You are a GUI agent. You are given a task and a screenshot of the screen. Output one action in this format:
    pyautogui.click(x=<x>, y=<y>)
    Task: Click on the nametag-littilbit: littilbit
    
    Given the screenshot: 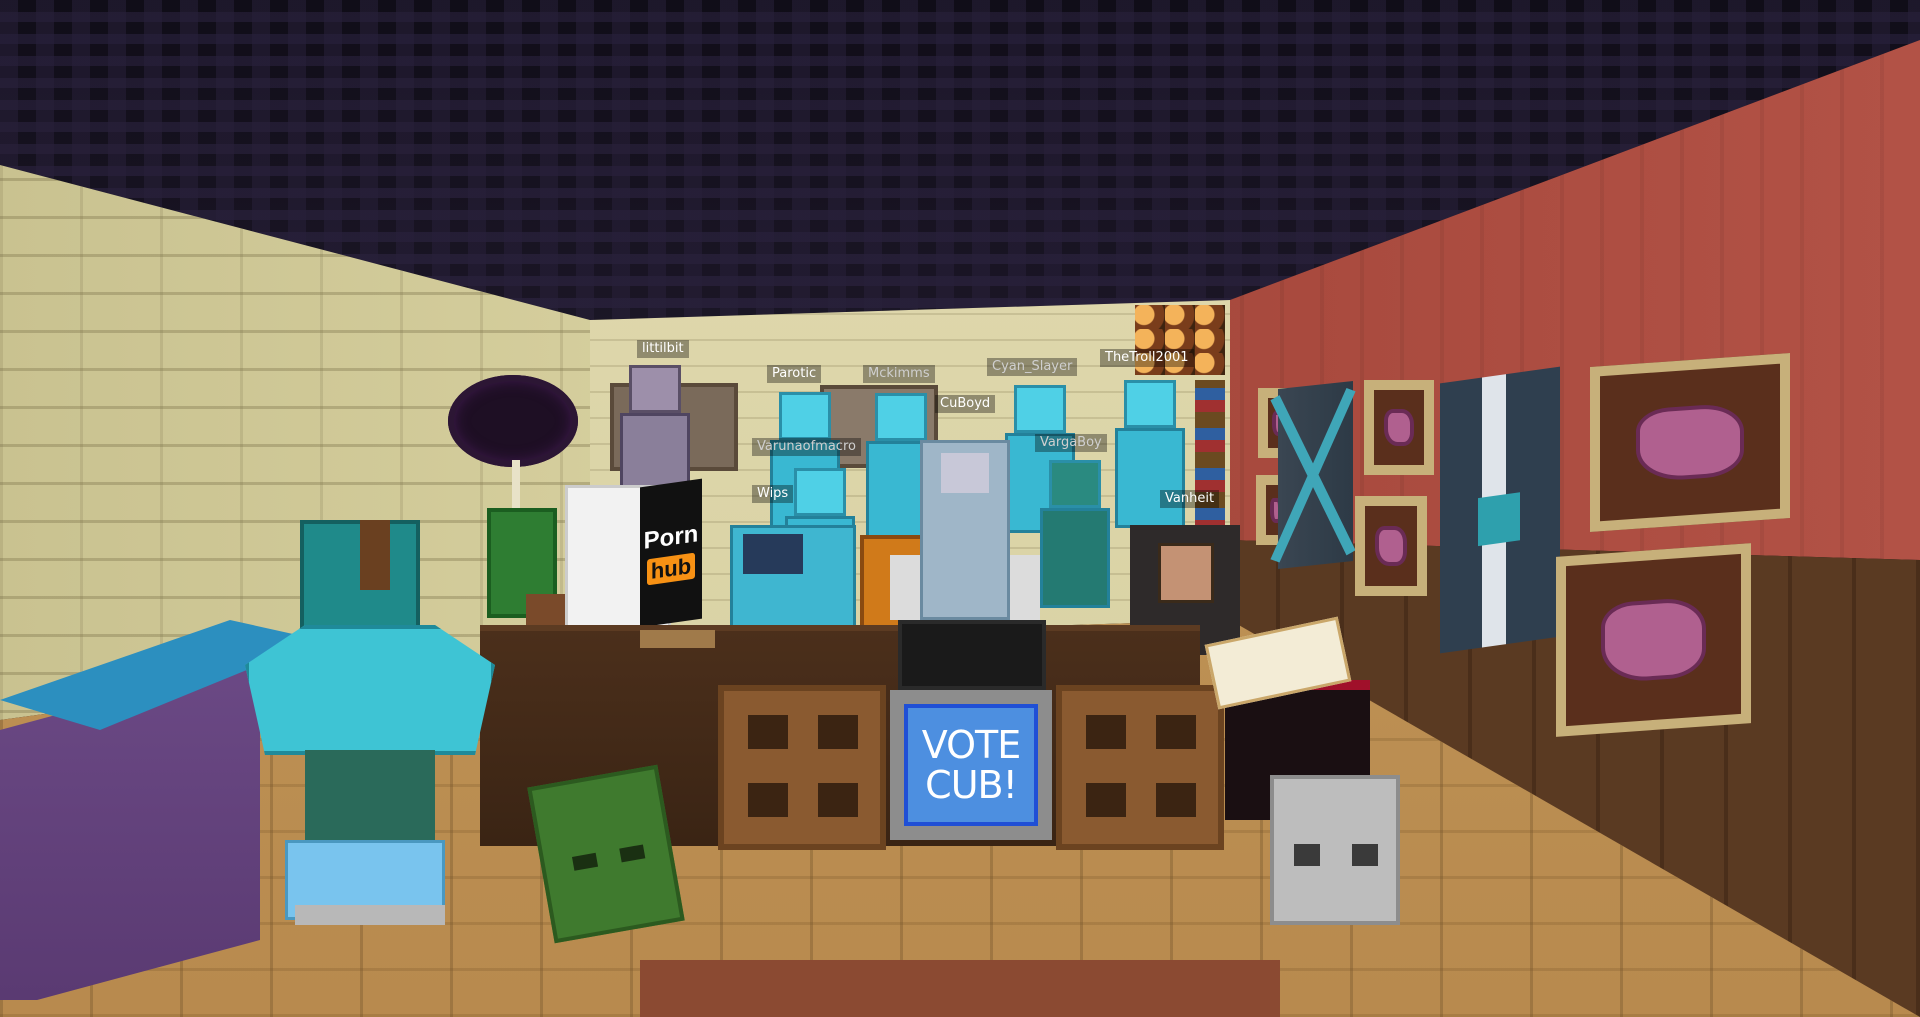 What is the action you would take?
    pyautogui.click(x=663, y=349)
    